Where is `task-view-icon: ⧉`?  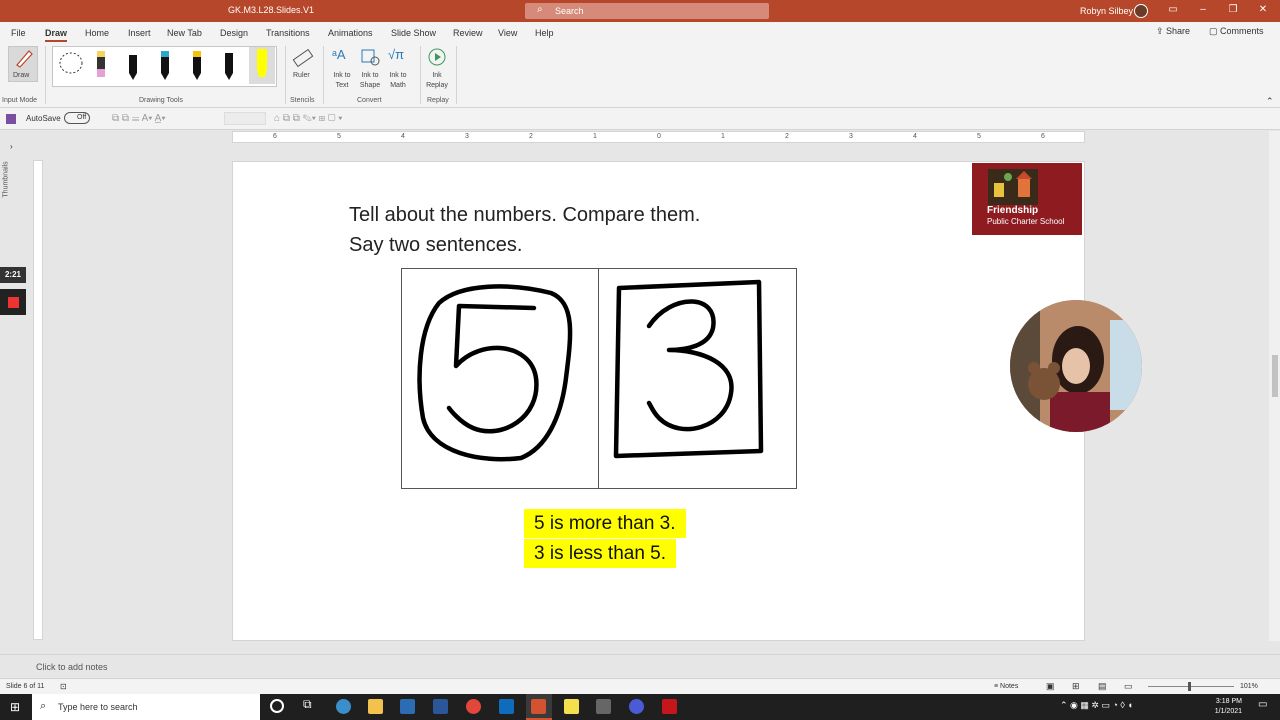 task-view-icon: ⧉ is located at coordinates (307, 704).